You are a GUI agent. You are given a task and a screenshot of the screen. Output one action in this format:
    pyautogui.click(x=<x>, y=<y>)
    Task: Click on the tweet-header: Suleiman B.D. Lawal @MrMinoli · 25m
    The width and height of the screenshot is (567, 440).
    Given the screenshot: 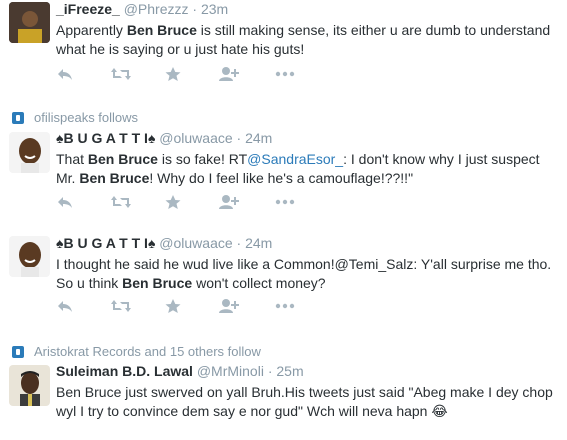 What is the action you would take?
    pyautogui.click(x=180, y=371)
    